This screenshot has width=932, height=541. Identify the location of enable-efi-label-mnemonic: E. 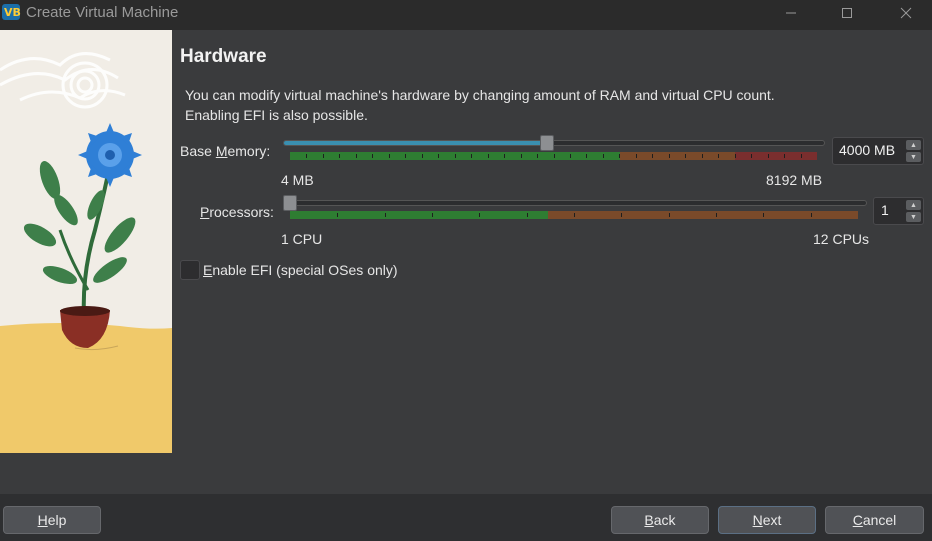
(208, 270).